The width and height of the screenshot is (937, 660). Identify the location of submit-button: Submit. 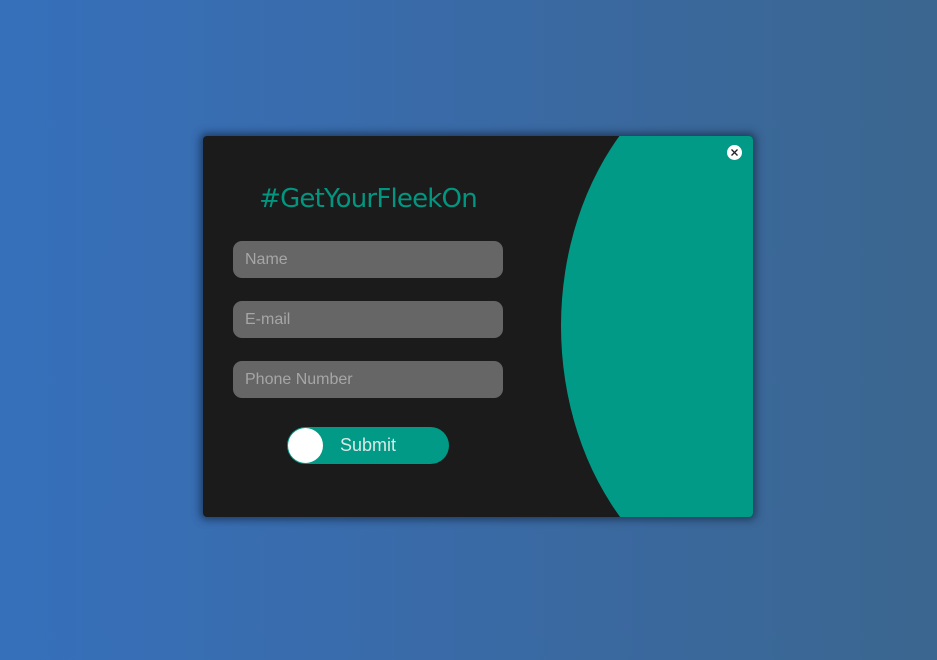
(368, 445).